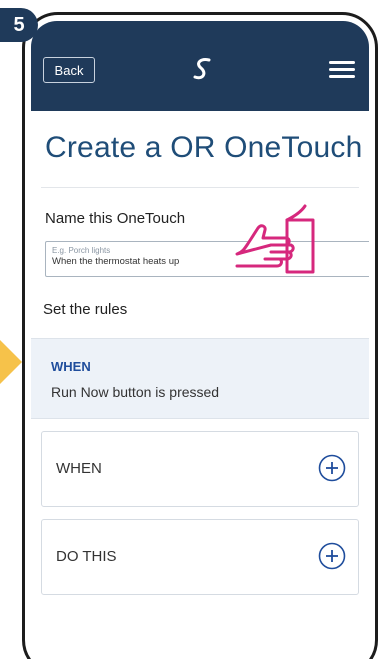 The width and height of the screenshot is (383, 659). What do you see at coordinates (342, 70) in the screenshot?
I see `hamburger-menu-icon` at bounding box center [342, 70].